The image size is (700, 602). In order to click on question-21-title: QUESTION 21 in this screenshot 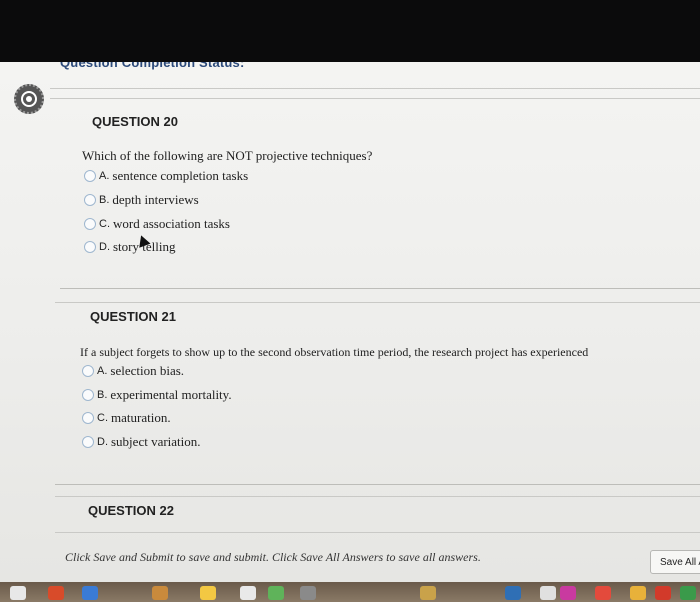, I will do `click(133, 316)`.